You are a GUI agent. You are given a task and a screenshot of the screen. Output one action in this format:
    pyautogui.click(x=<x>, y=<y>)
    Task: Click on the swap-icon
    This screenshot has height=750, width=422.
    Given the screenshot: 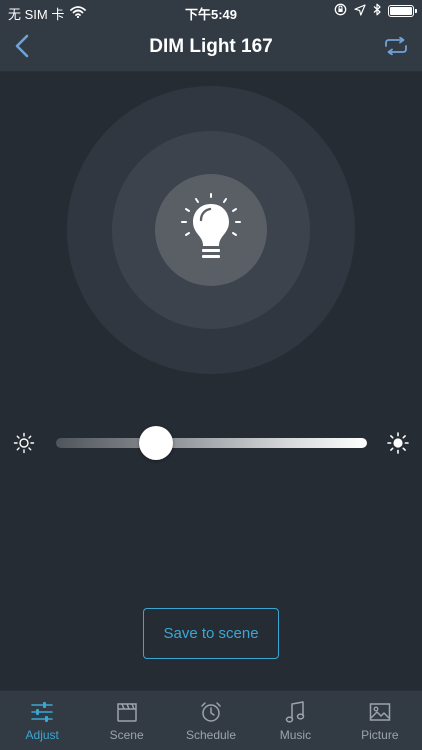 What is the action you would take?
    pyautogui.click(x=396, y=48)
    